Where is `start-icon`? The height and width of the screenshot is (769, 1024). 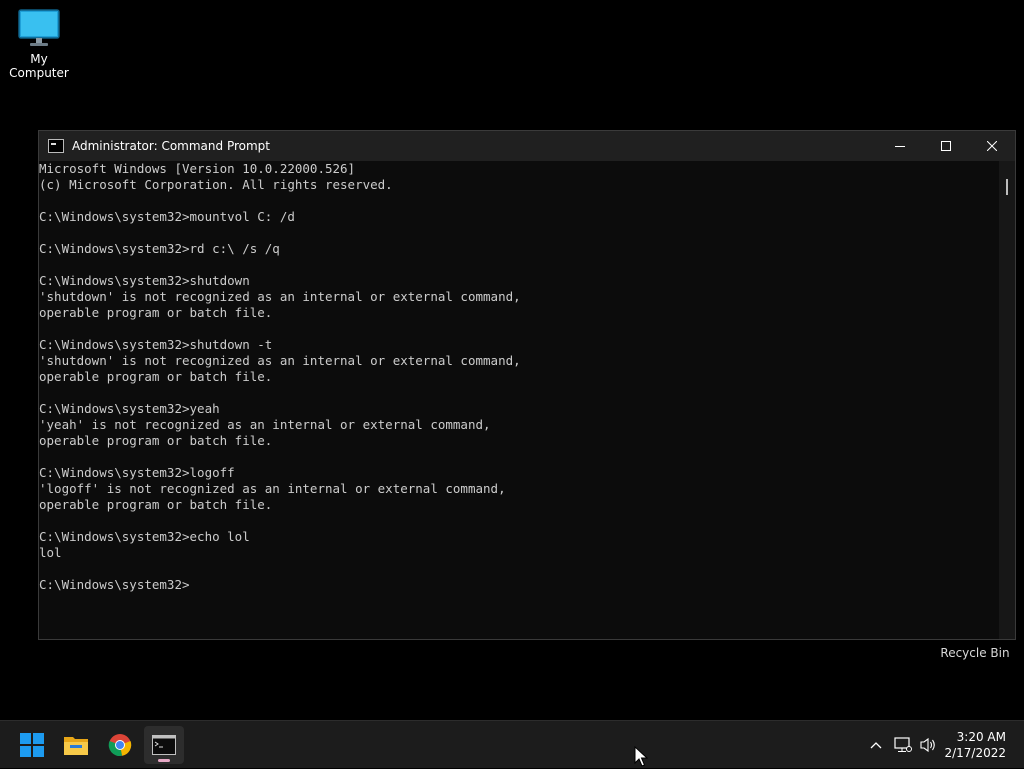 start-icon is located at coordinates (32, 745).